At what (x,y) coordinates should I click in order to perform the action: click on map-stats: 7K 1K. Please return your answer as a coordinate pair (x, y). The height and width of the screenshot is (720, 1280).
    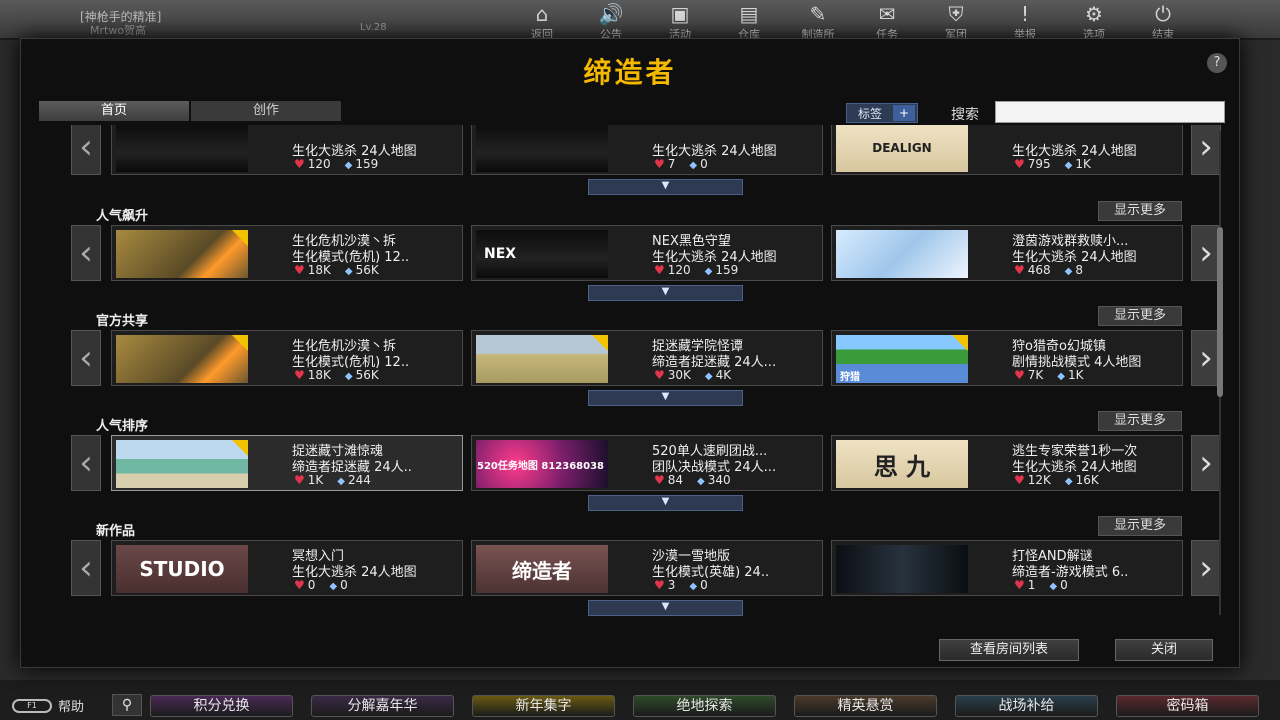
    Looking at the image, I should click on (1049, 375).